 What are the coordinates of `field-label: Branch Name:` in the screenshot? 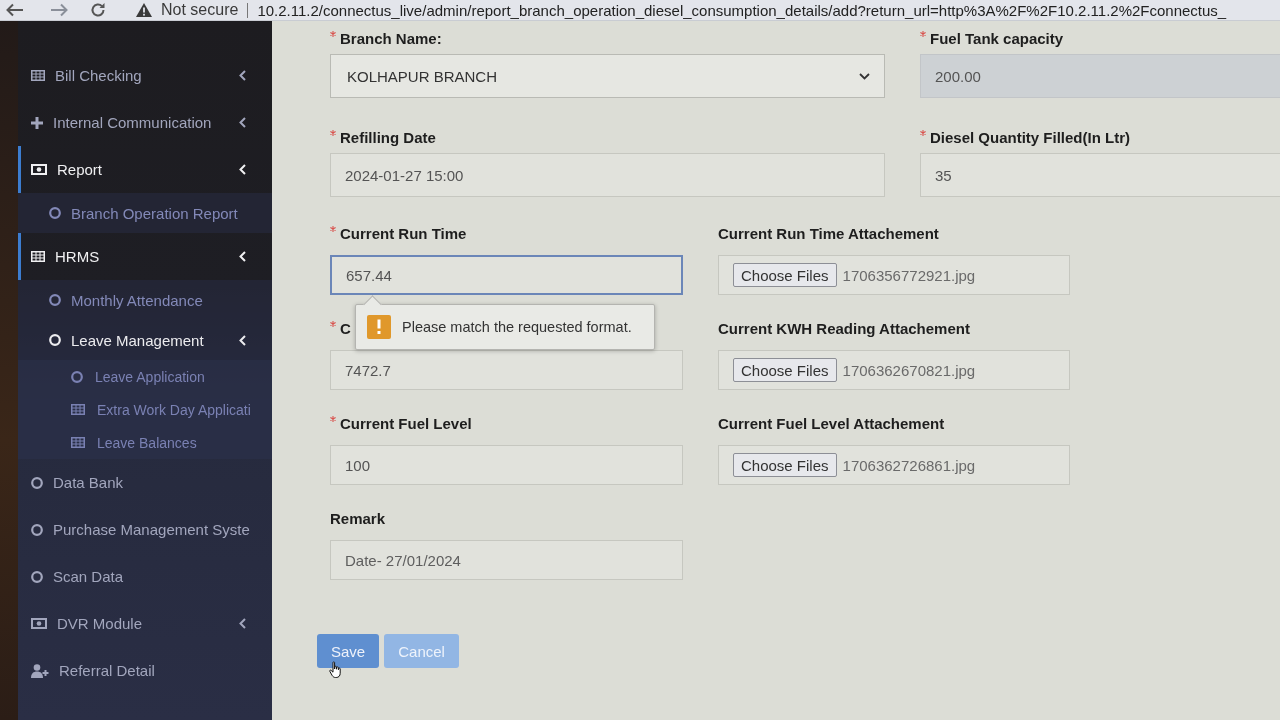 It's located at (391, 38).